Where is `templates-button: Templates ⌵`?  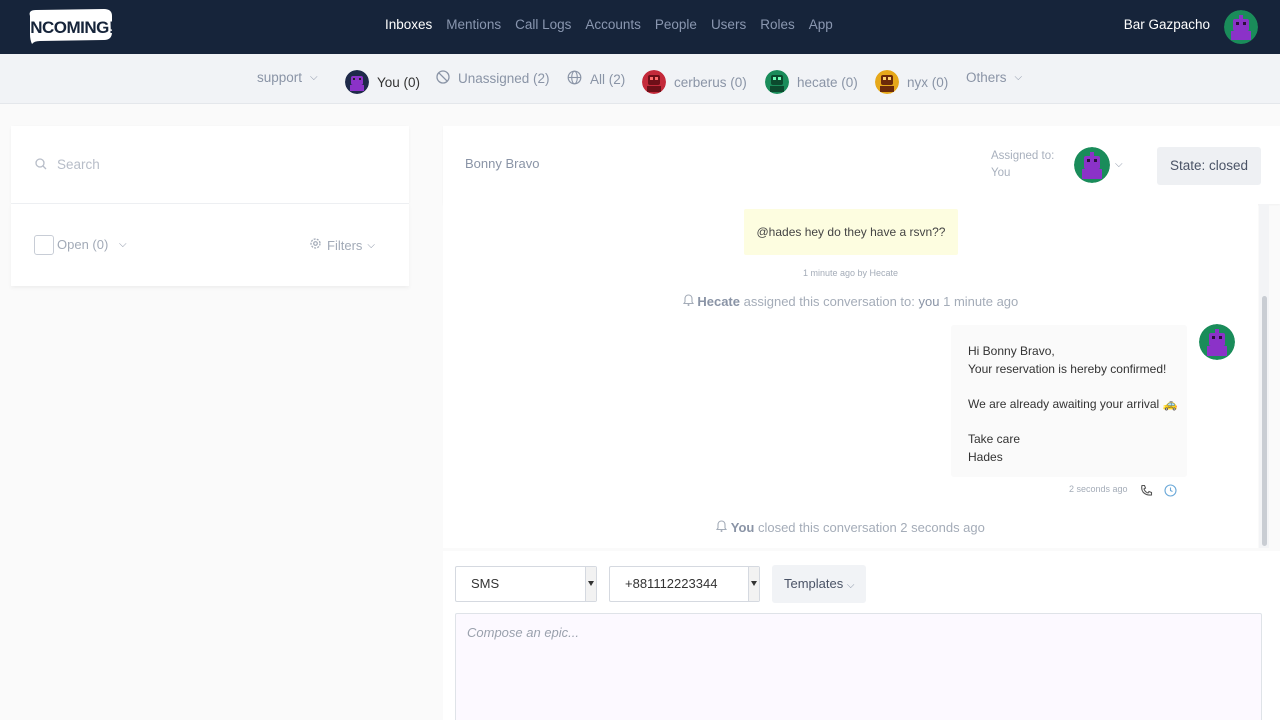 templates-button: Templates ⌵ is located at coordinates (819, 584).